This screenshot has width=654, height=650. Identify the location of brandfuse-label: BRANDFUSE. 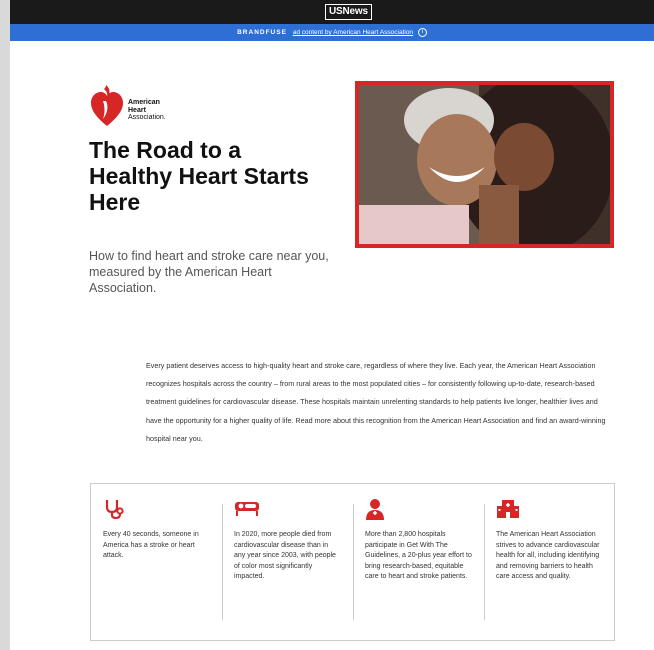
(262, 32).